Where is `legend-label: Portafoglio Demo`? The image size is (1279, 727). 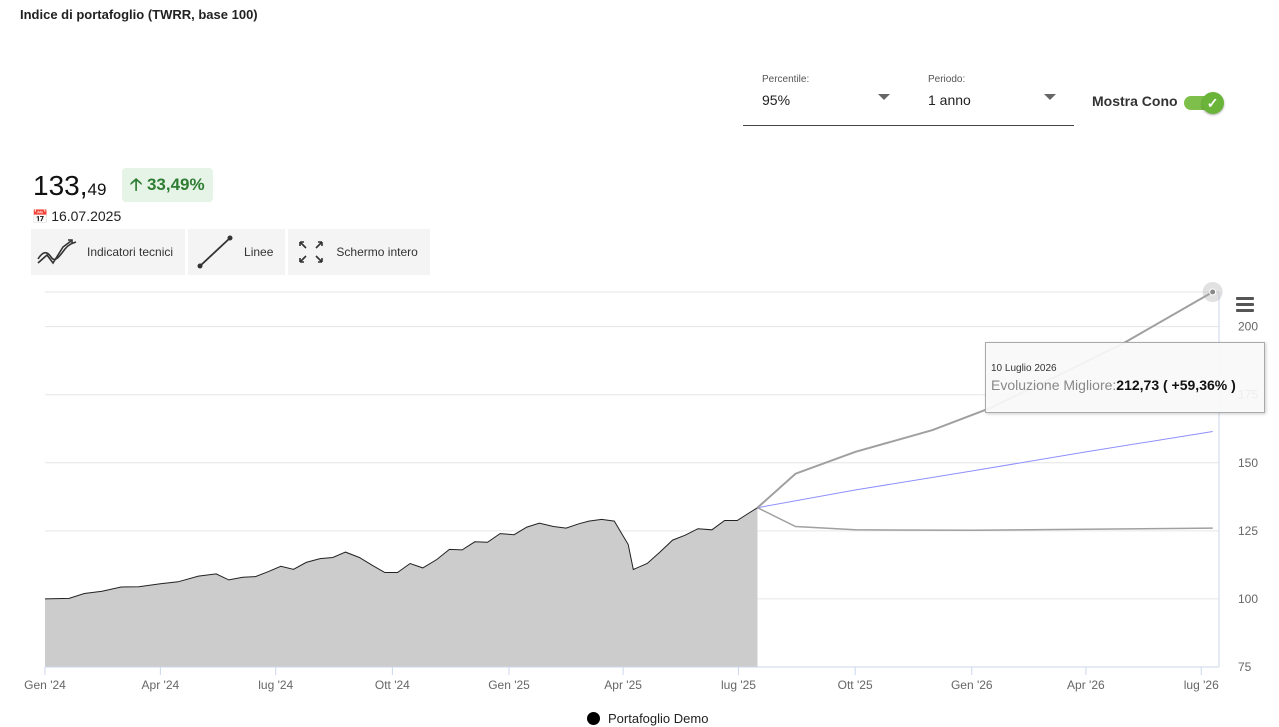 legend-label: Portafoglio Demo is located at coordinates (658, 718).